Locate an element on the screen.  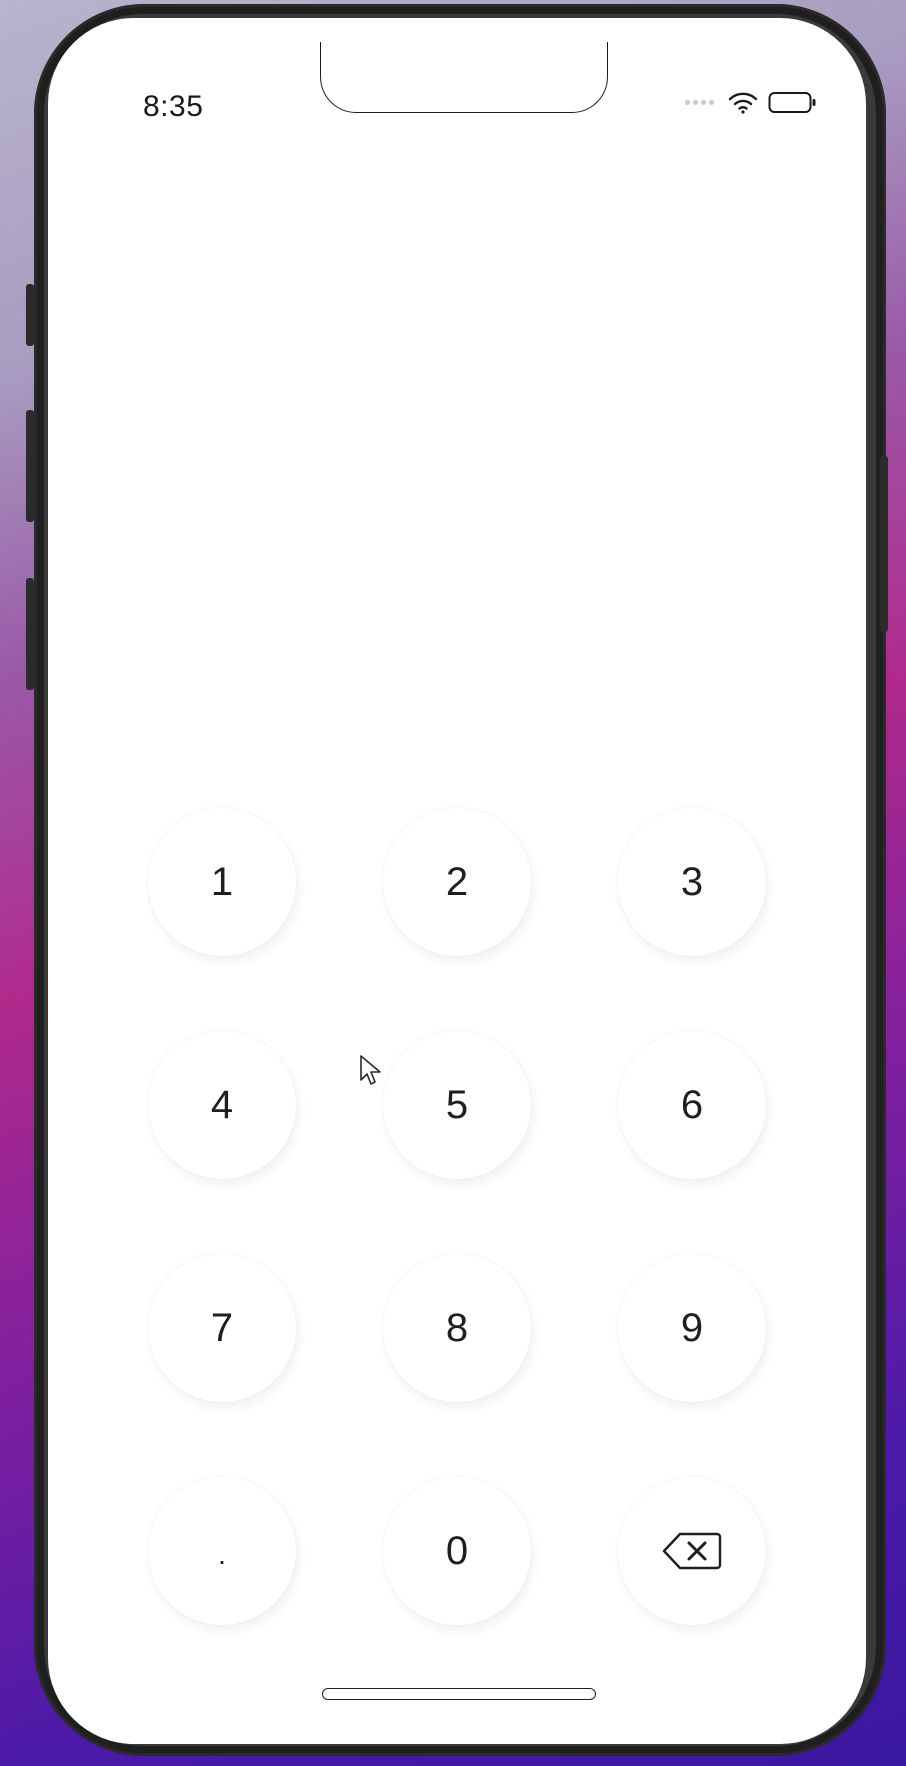
key-4-label: 4 is located at coordinates (222, 1104).